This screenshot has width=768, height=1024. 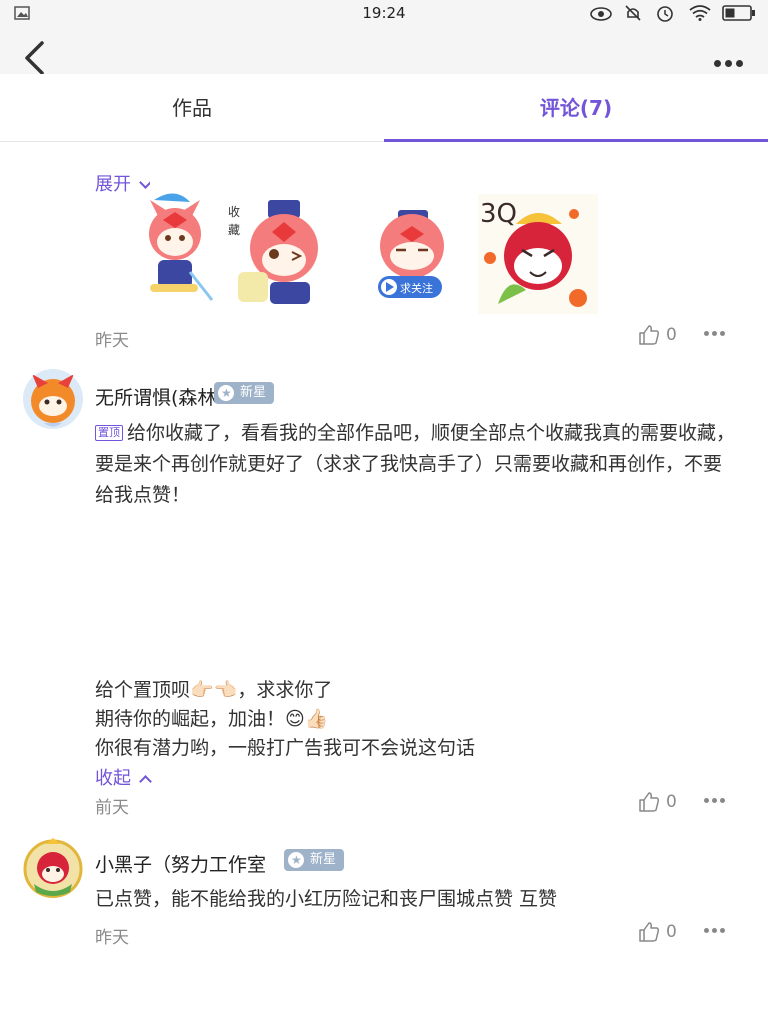 I want to click on comment-line: 给个置顶呗👉🏻👈🏻，求求你了, so click(x=214, y=690).